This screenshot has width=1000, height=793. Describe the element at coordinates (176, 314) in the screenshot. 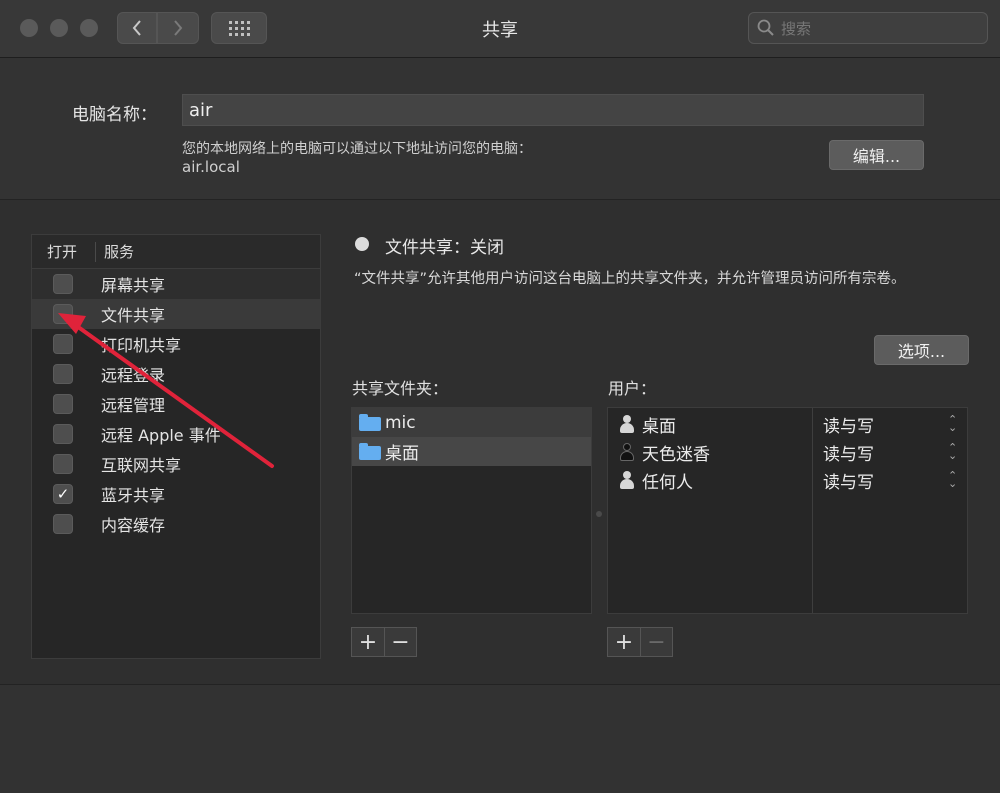

I see `service-row: 文件共享` at that location.